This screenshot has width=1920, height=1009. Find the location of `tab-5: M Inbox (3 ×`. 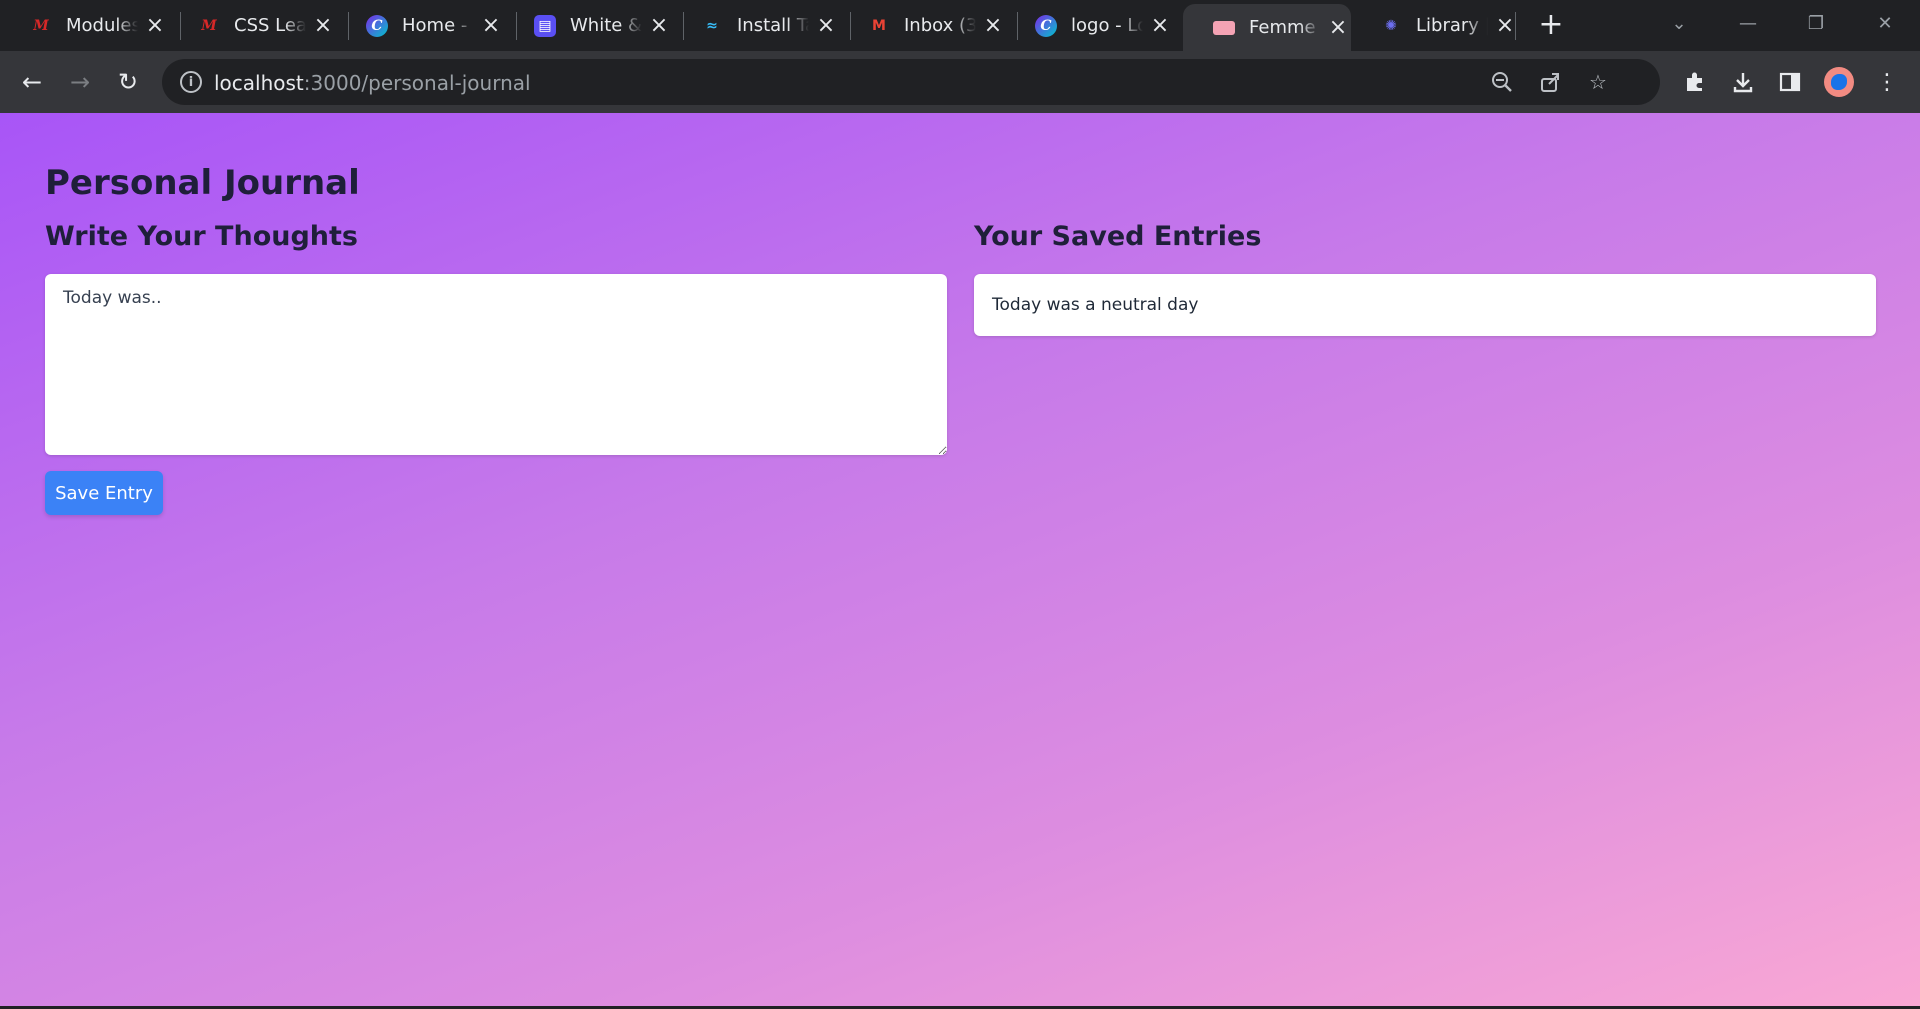

tab-5: M Inbox (3 × is located at coordinates (922, 25).